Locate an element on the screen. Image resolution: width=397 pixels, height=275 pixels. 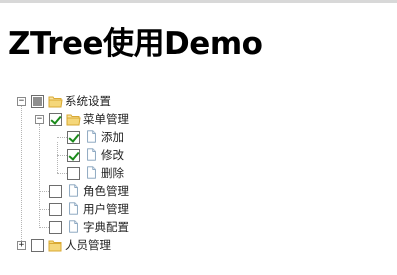
partial-checkbox is located at coordinates (37, 101).